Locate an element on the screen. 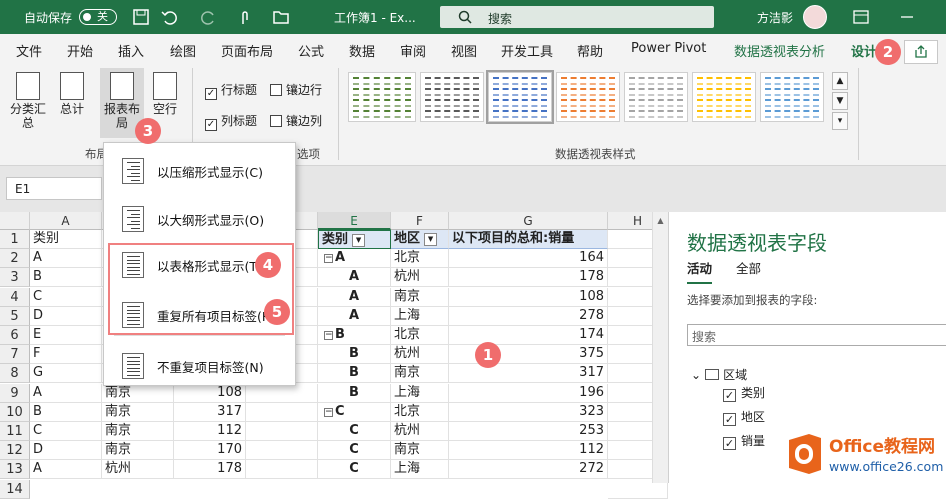 The width and height of the screenshot is (946, 499). row-header: 3 is located at coordinates (15, 278).